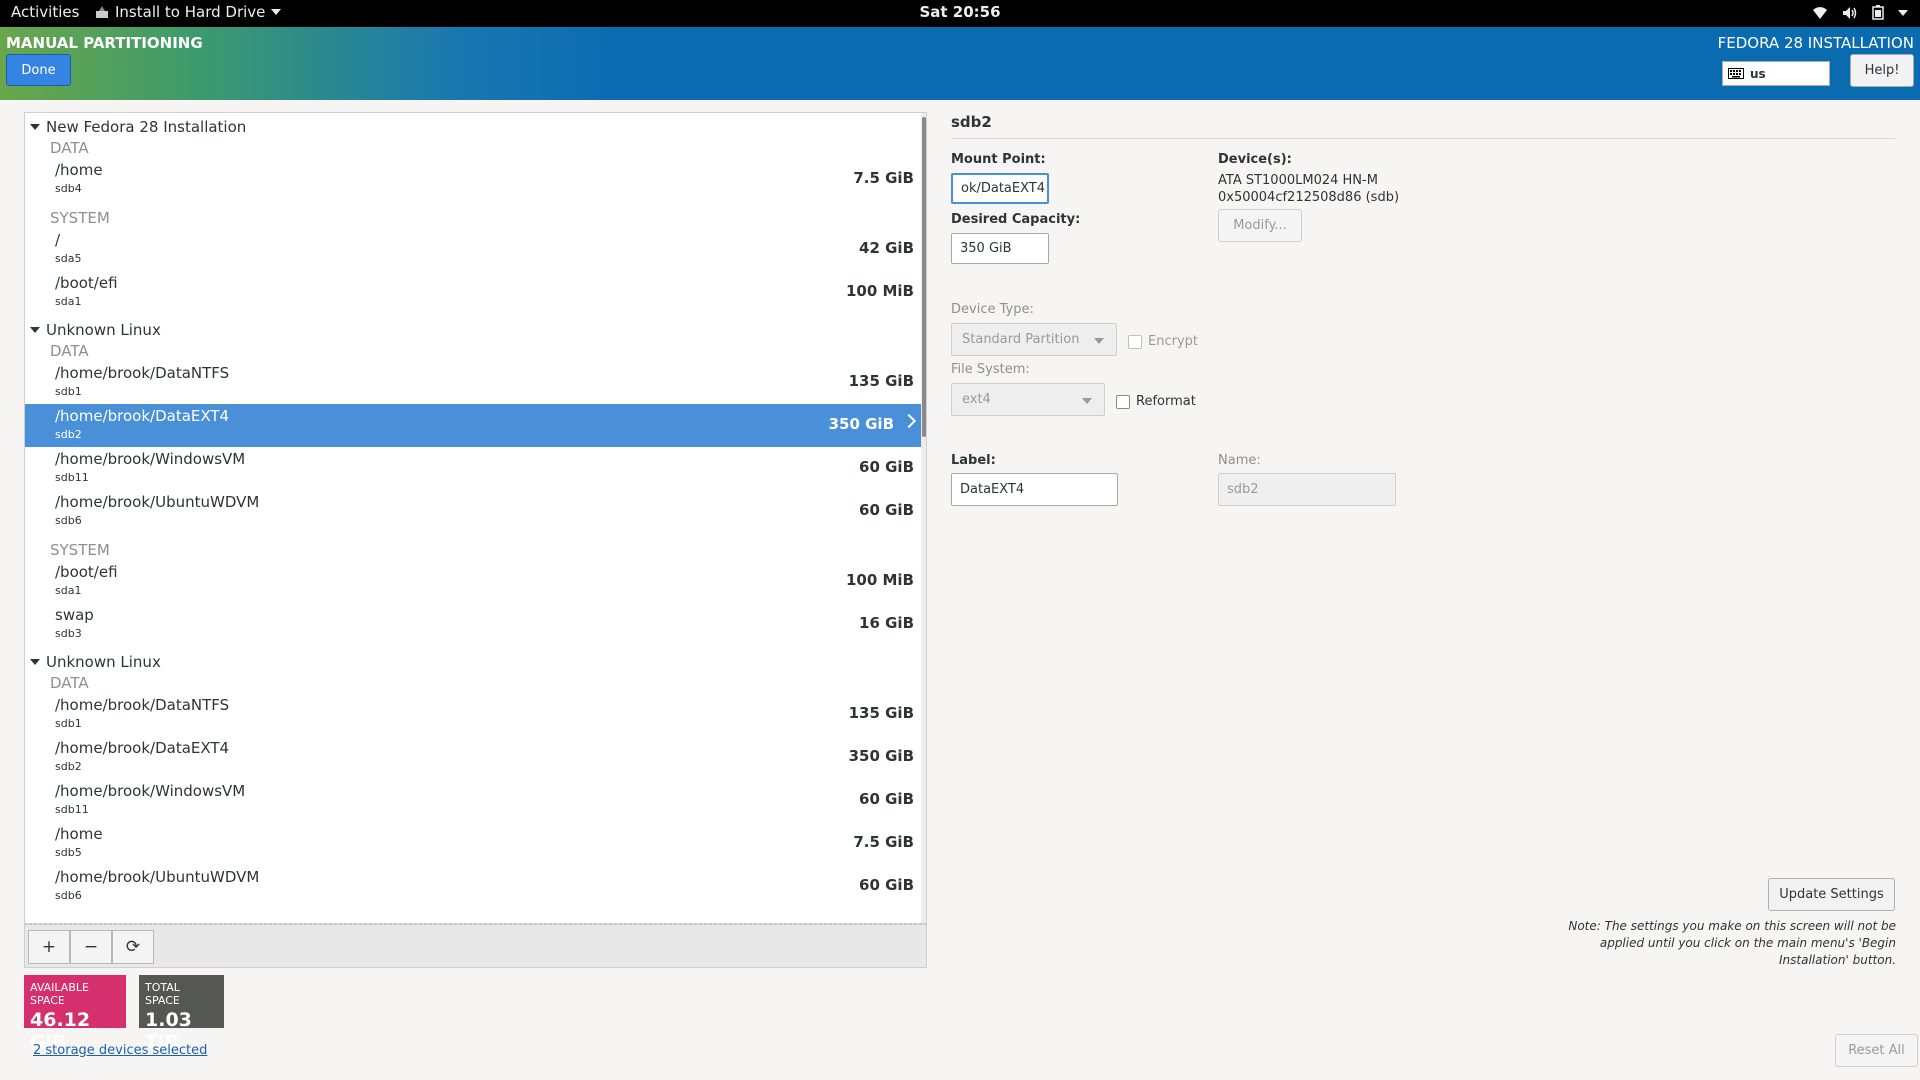  Describe the element at coordinates (104, 43) in the screenshot. I see `page-title: MANUAL PARTITIONING` at that location.